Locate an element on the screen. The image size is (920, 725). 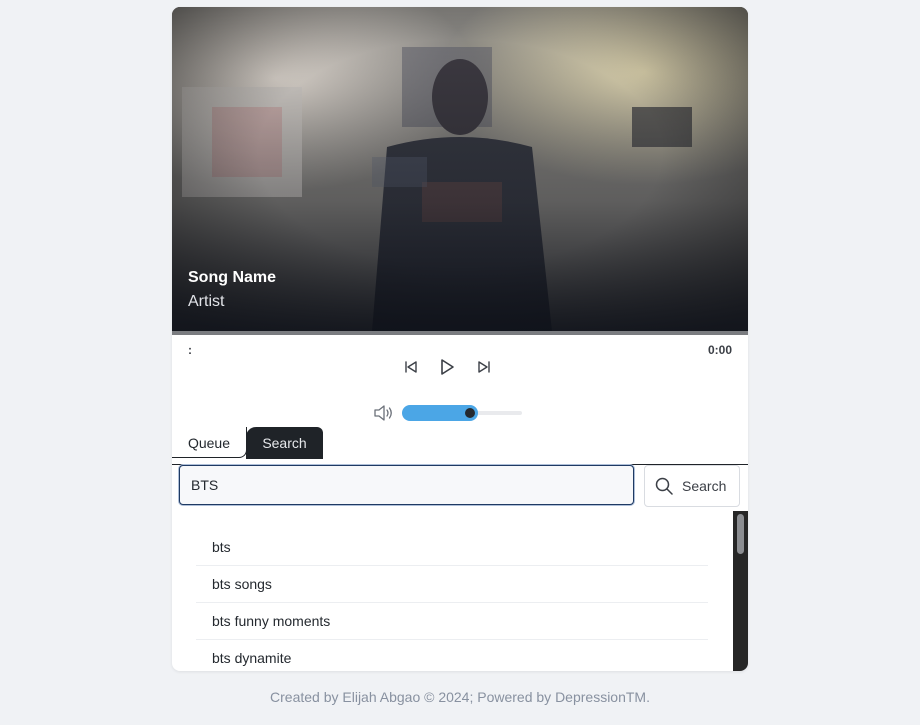
search-button-label: Search is located at coordinates (704, 486).